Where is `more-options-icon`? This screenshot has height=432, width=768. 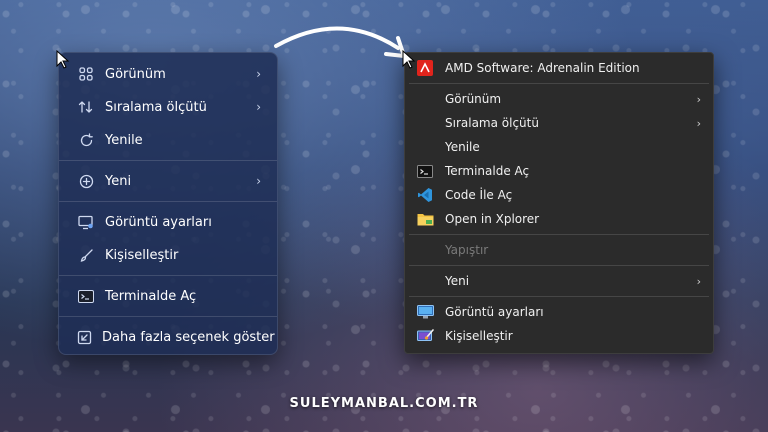 more-options-icon is located at coordinates (84, 337).